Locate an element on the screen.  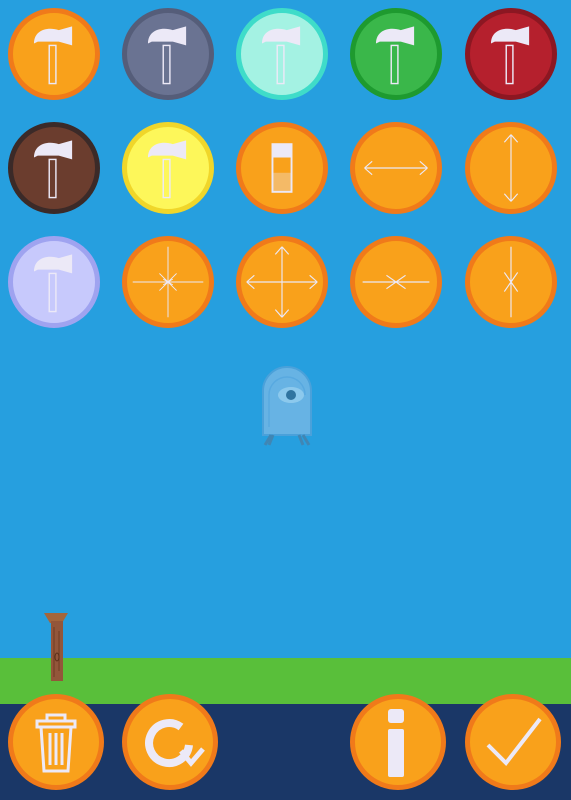
reset-button is located at coordinates (170, 742).